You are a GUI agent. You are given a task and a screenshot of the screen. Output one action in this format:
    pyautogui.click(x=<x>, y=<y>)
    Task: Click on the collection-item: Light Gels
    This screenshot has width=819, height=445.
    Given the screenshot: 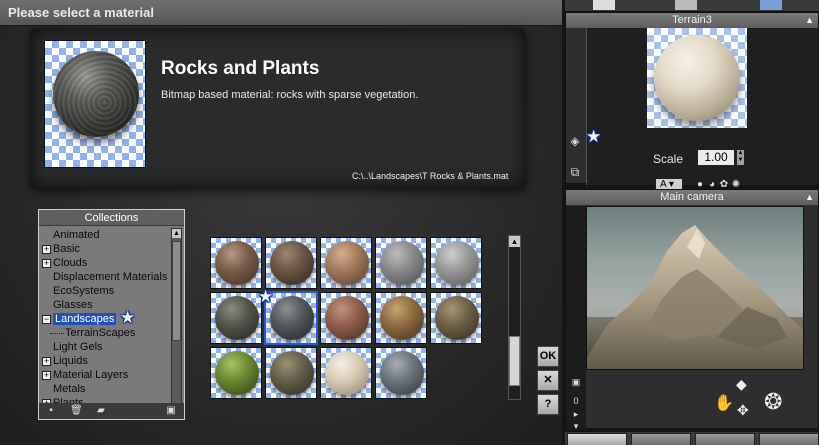 What is the action you would take?
    pyautogui.click(x=106, y=347)
    